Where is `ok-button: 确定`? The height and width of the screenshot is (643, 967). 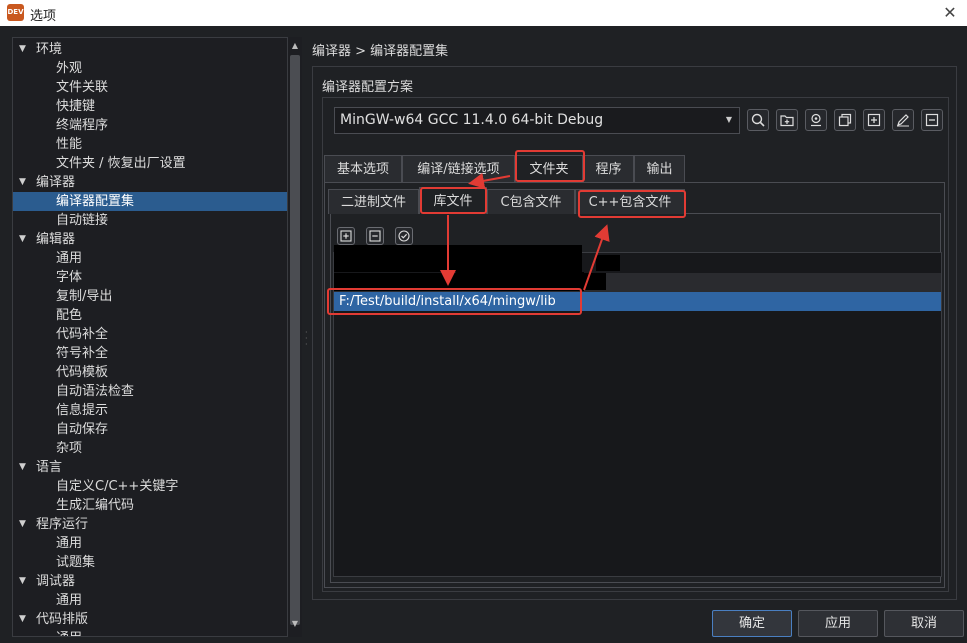 ok-button: 确定 is located at coordinates (752, 623).